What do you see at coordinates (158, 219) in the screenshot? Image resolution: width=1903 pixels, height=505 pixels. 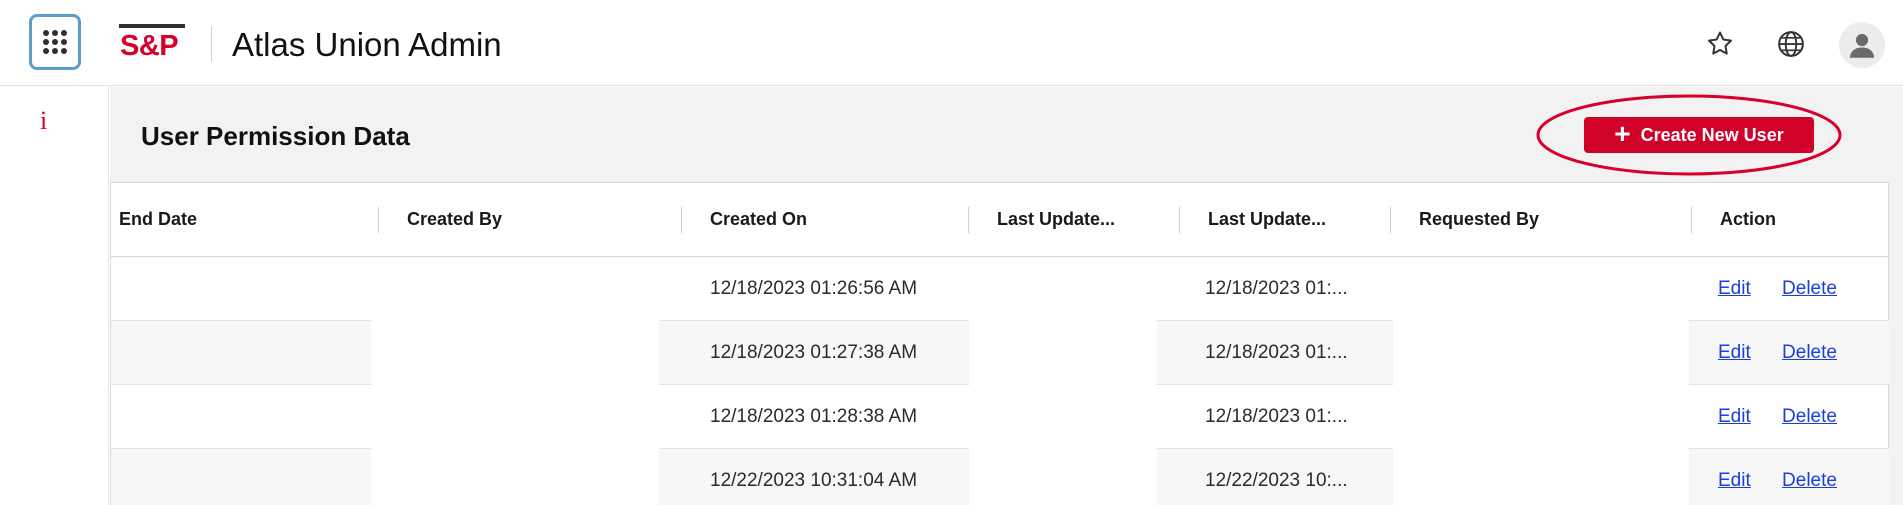 I see `col-end-date: End Date` at bounding box center [158, 219].